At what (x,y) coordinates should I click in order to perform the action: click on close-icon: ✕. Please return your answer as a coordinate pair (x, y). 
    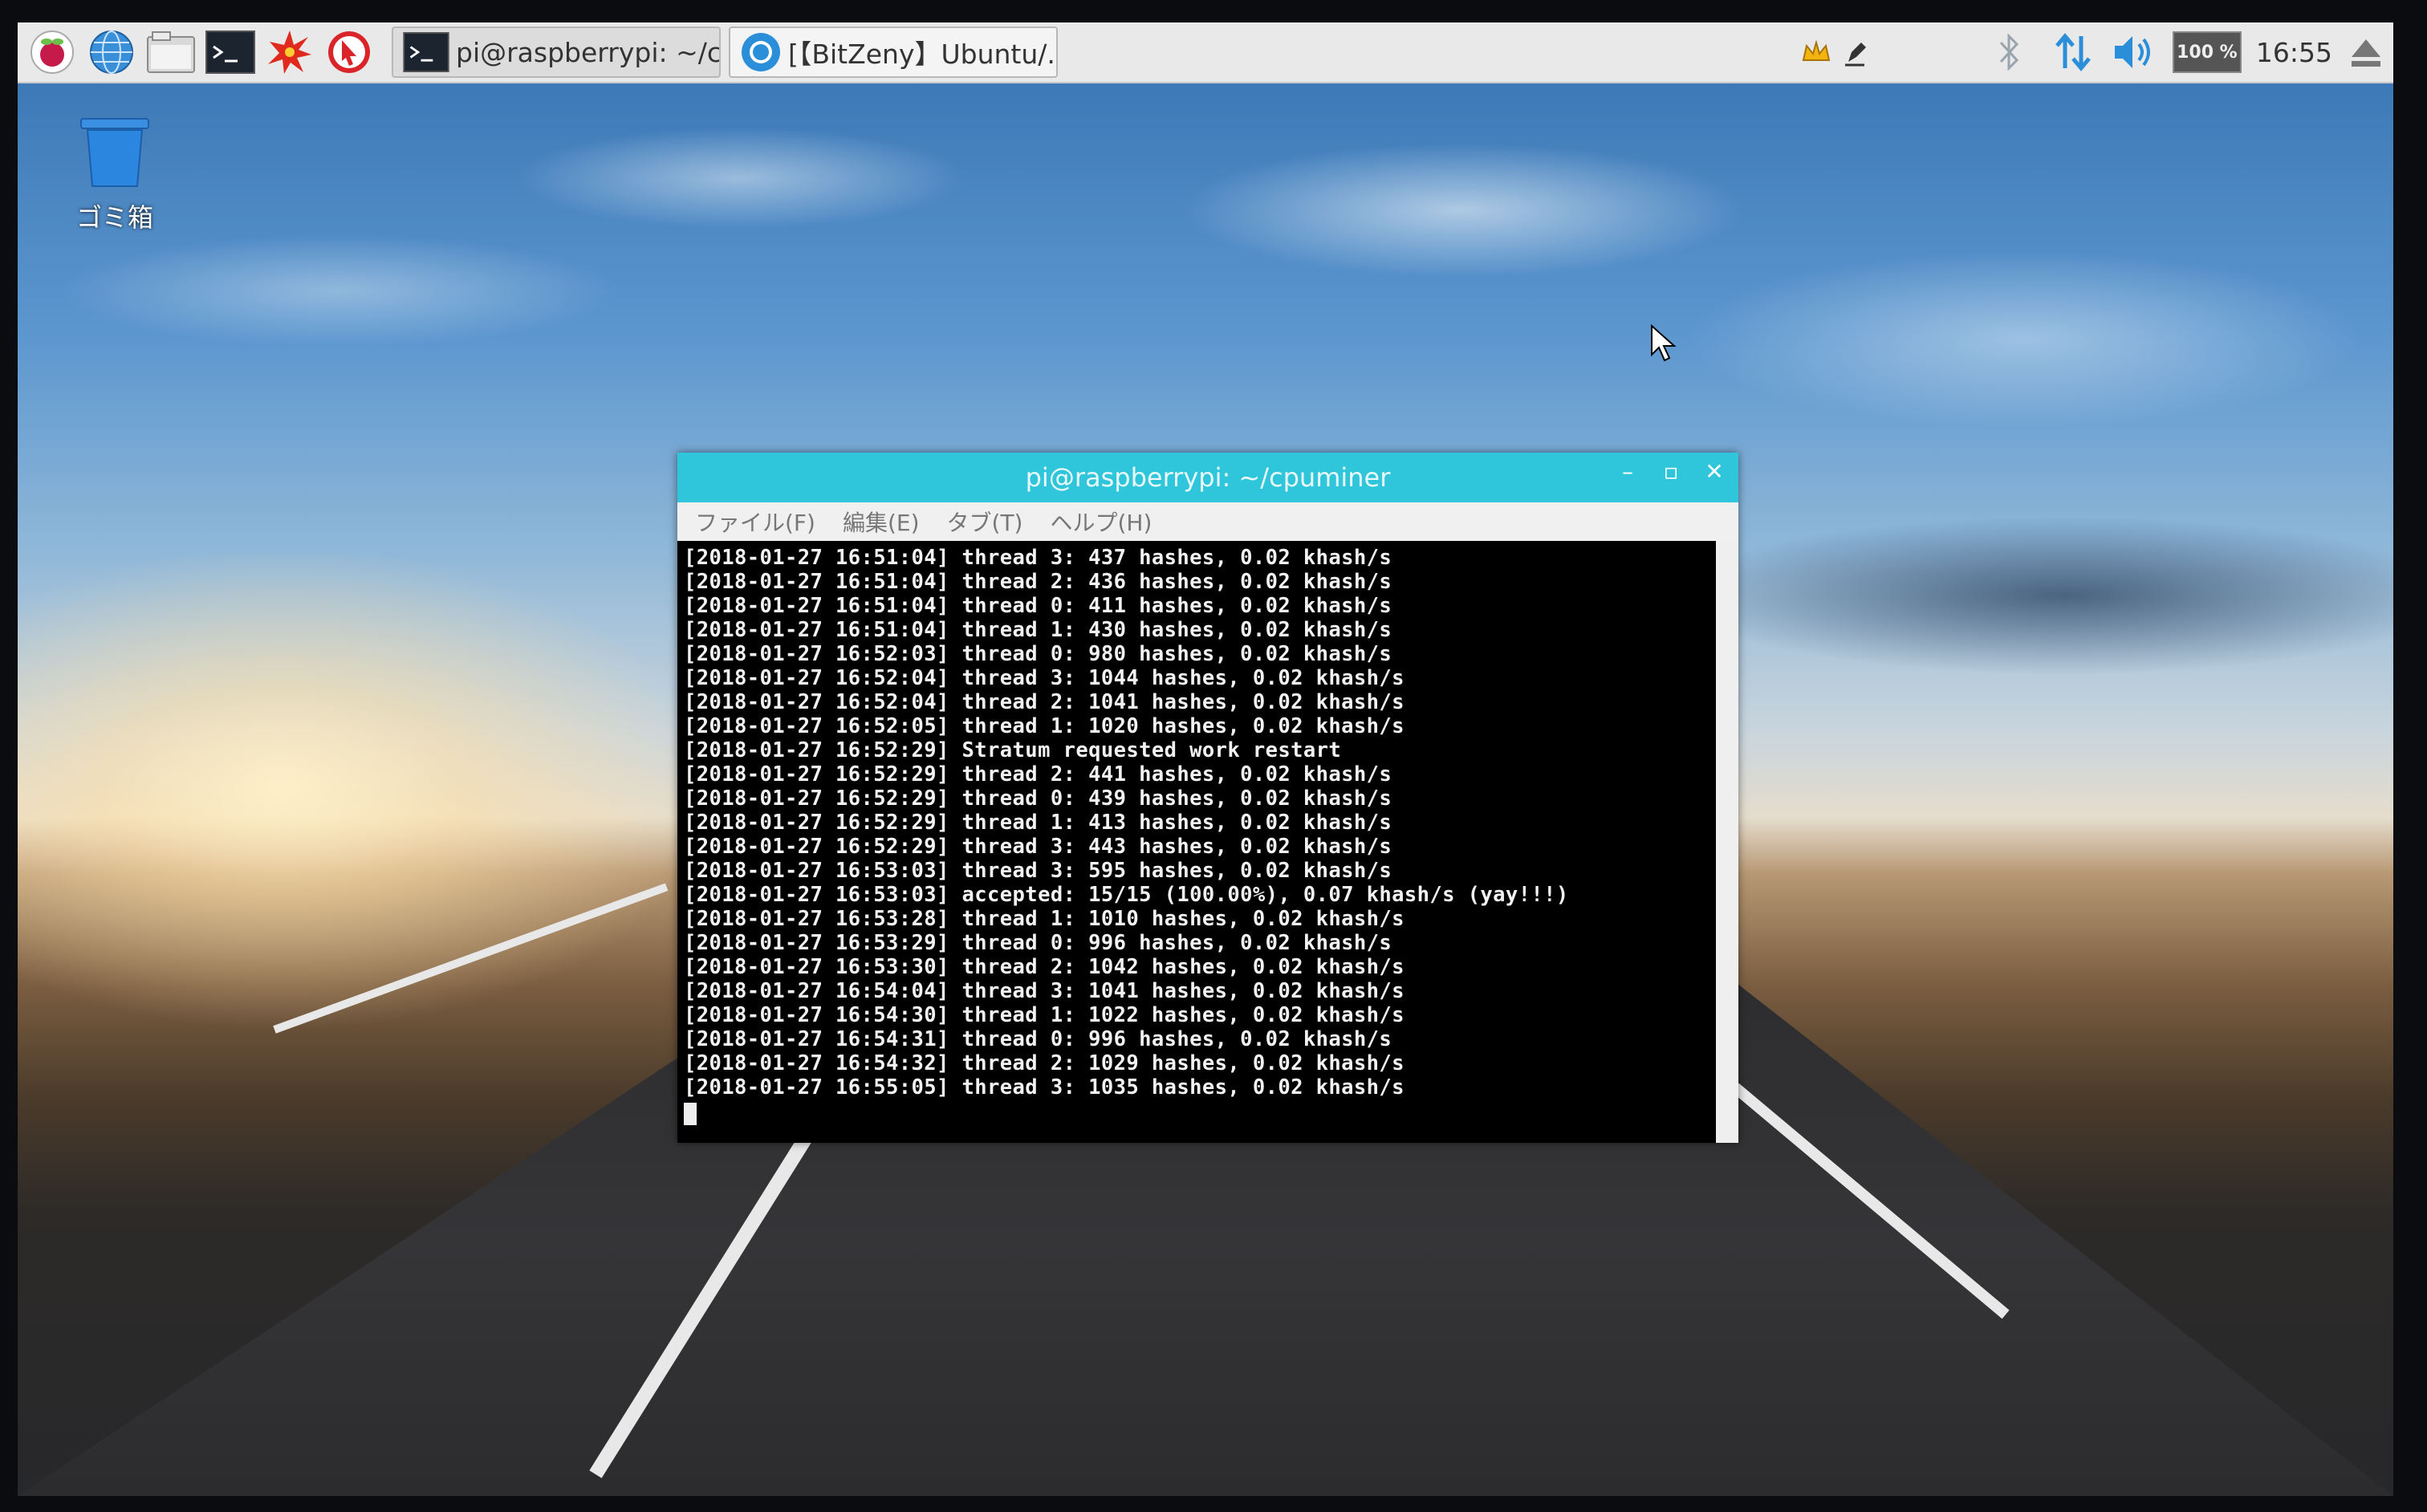
    Looking at the image, I should click on (1714, 472).